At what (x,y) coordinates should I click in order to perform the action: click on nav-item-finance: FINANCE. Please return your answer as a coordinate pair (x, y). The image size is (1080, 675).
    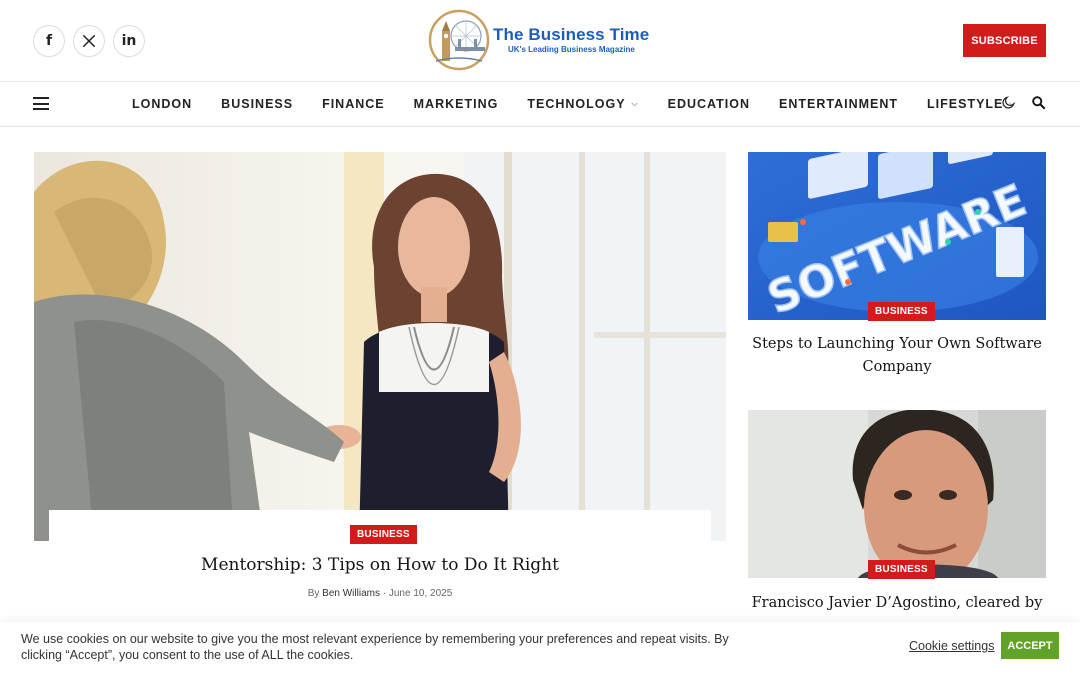
    Looking at the image, I should click on (353, 104).